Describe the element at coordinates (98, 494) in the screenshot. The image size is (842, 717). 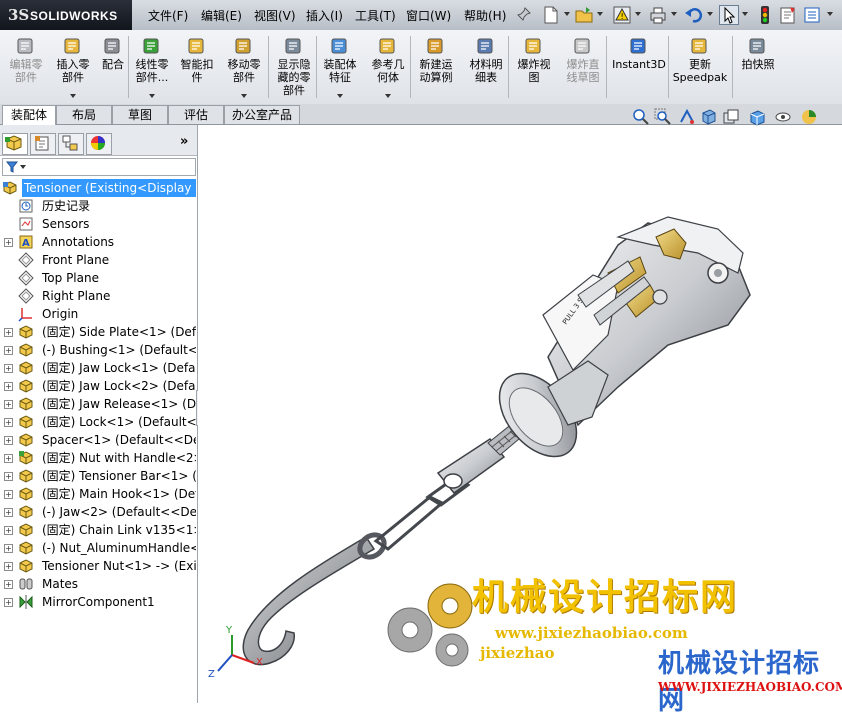
I see `tree-item: + (固定) Main Hook<1> (Def` at that location.